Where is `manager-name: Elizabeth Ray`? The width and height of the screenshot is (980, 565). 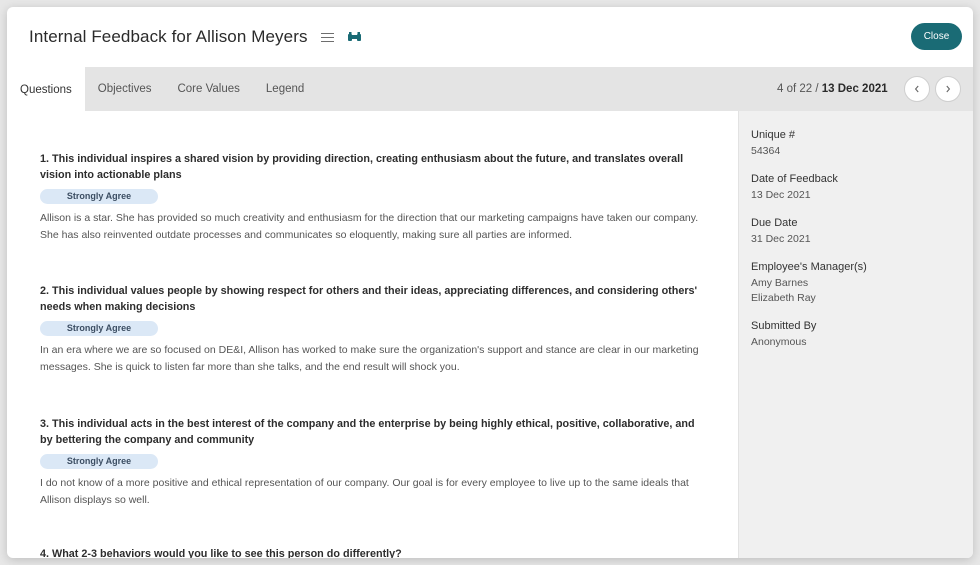
manager-name: Elizabeth Ray is located at coordinates (862, 298).